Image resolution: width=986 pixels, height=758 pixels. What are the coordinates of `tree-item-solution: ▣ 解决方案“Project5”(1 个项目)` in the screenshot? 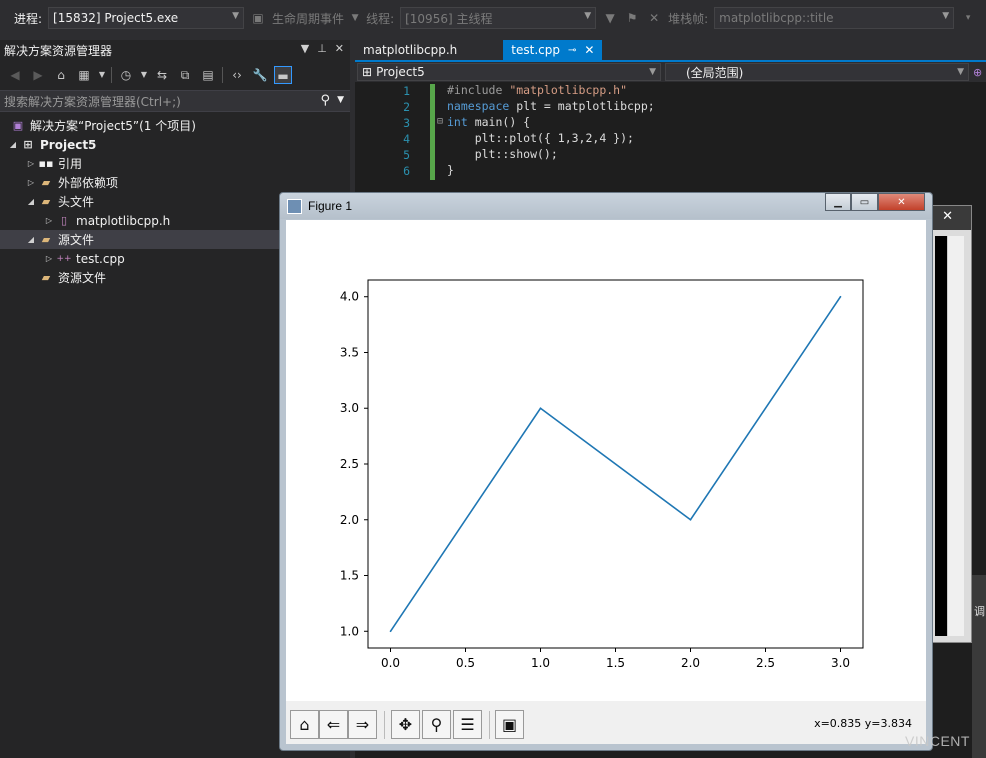 It's located at (175, 125).